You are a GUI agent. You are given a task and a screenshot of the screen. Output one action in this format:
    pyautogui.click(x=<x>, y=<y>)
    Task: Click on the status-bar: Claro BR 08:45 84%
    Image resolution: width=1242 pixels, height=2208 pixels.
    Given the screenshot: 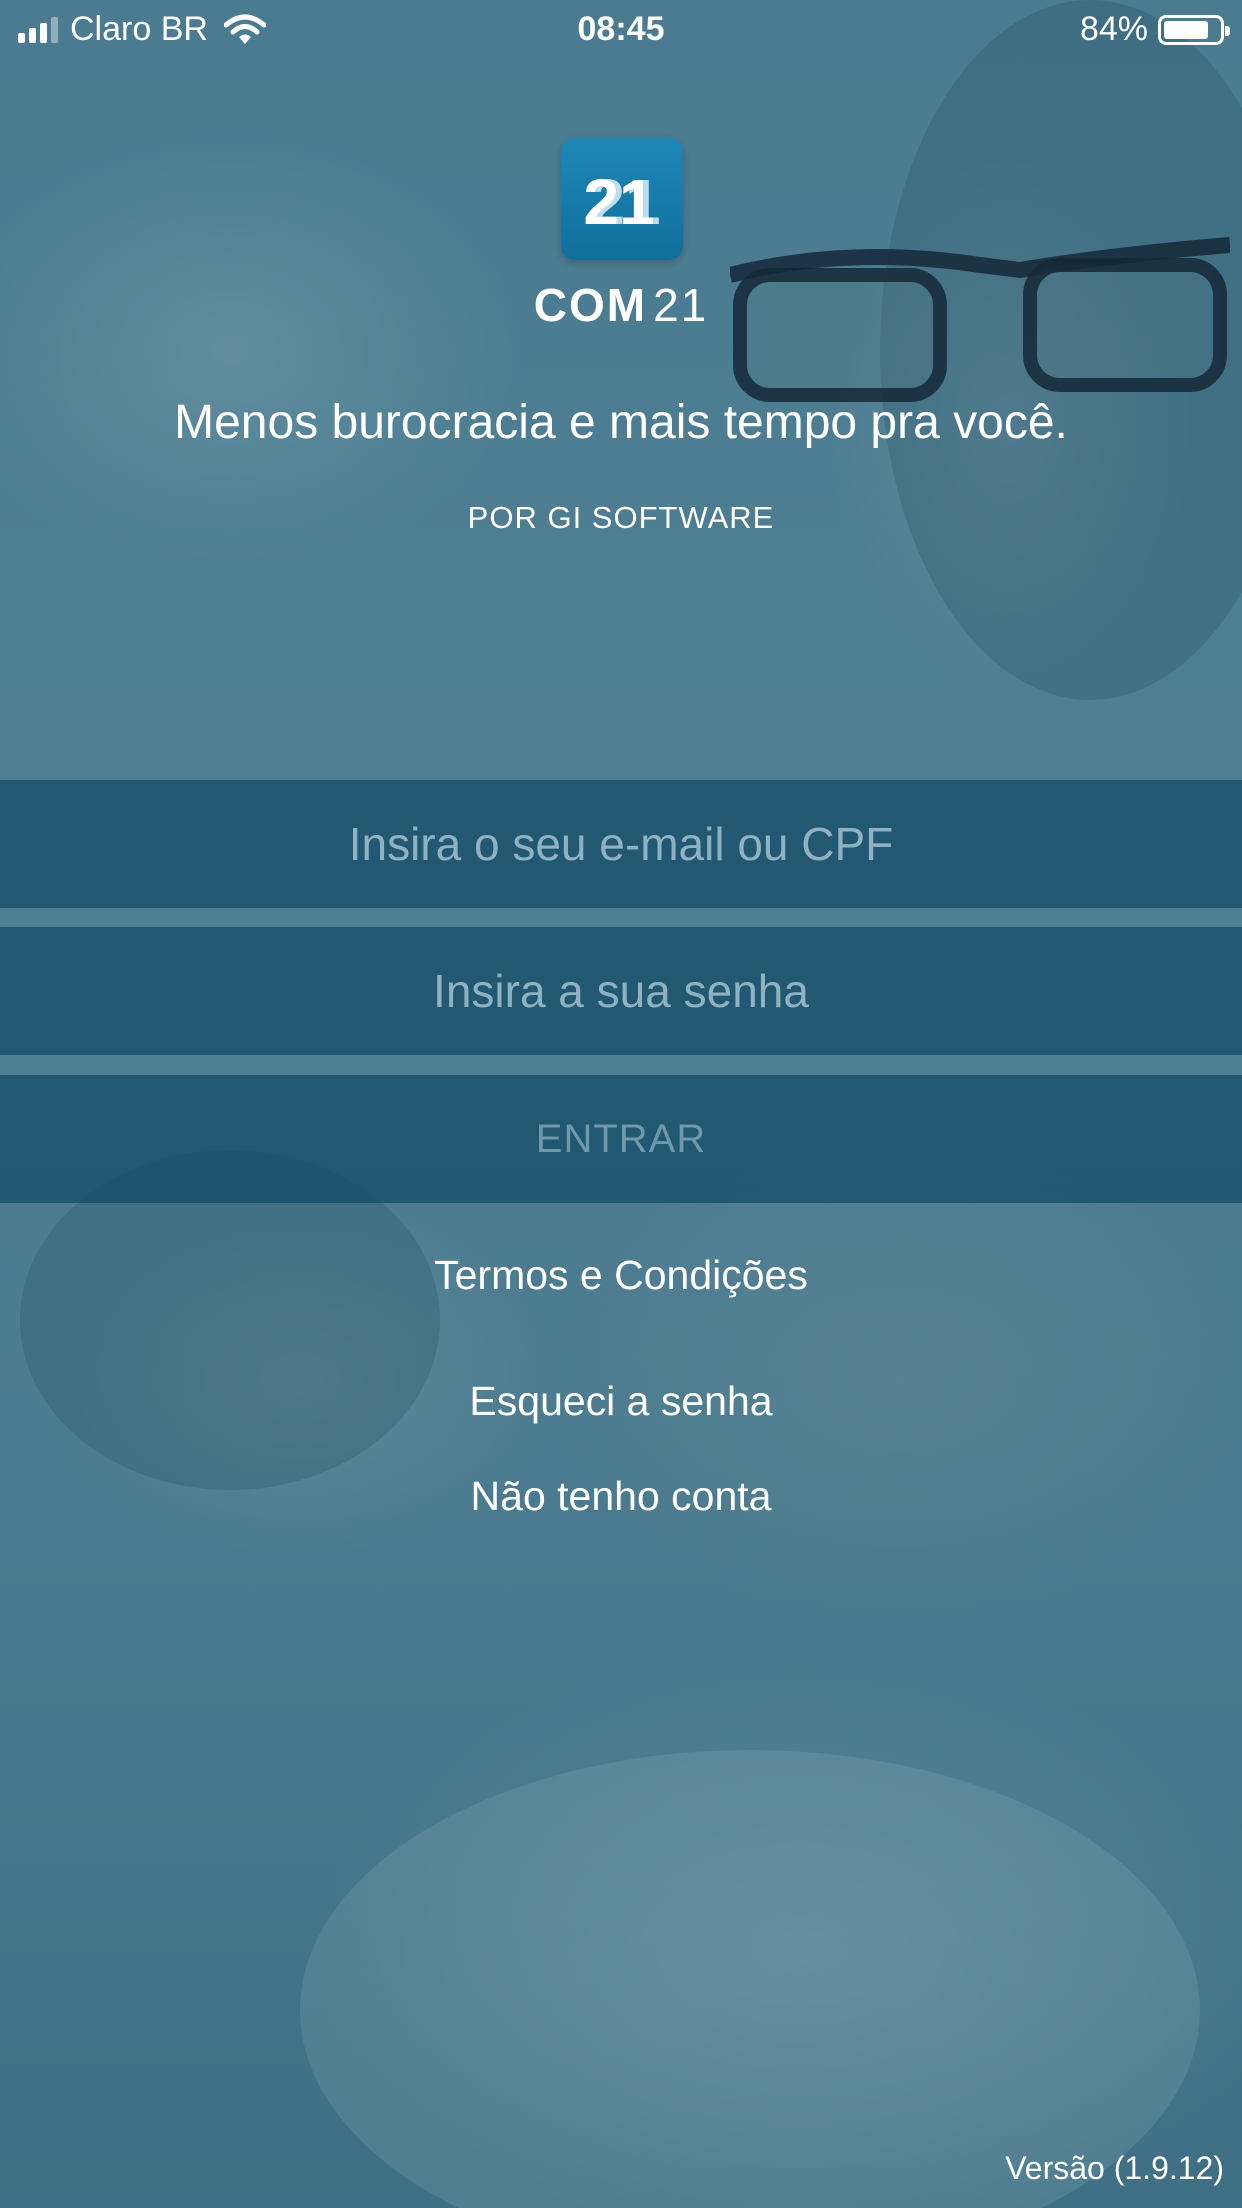 What is the action you would take?
    pyautogui.click(x=621, y=31)
    